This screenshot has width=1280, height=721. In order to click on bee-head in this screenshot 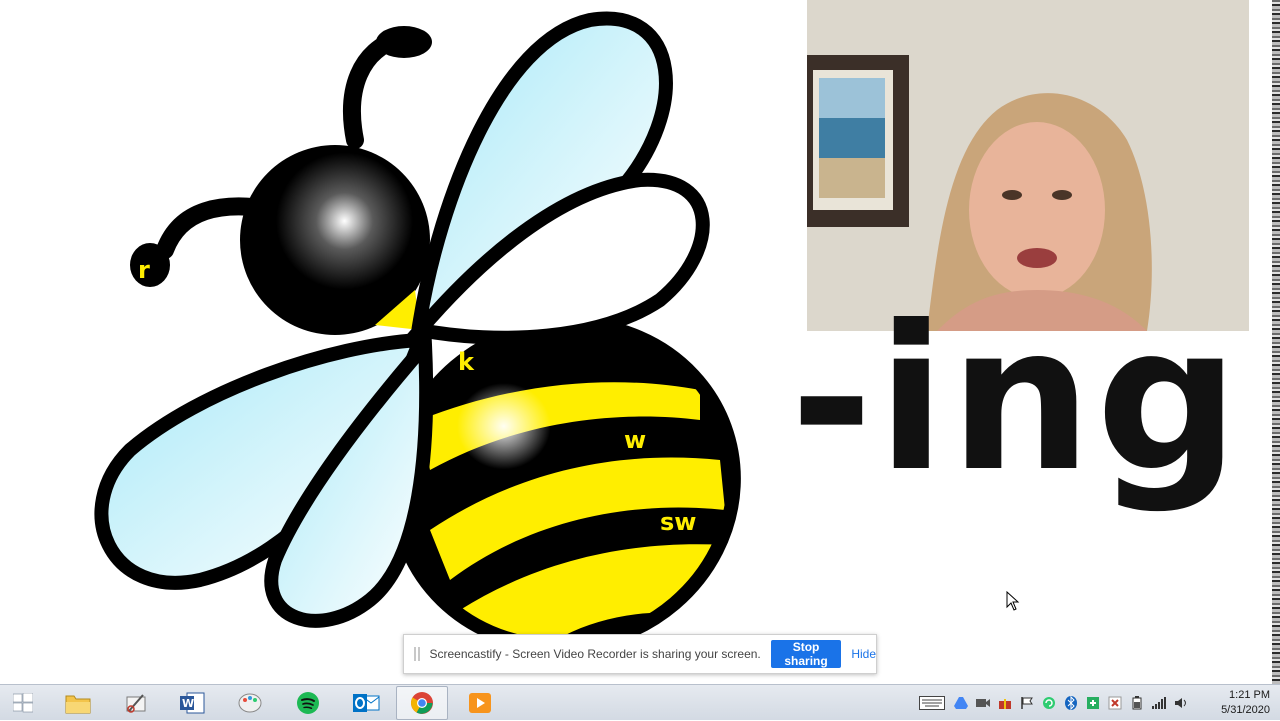, I will do `click(335, 240)`.